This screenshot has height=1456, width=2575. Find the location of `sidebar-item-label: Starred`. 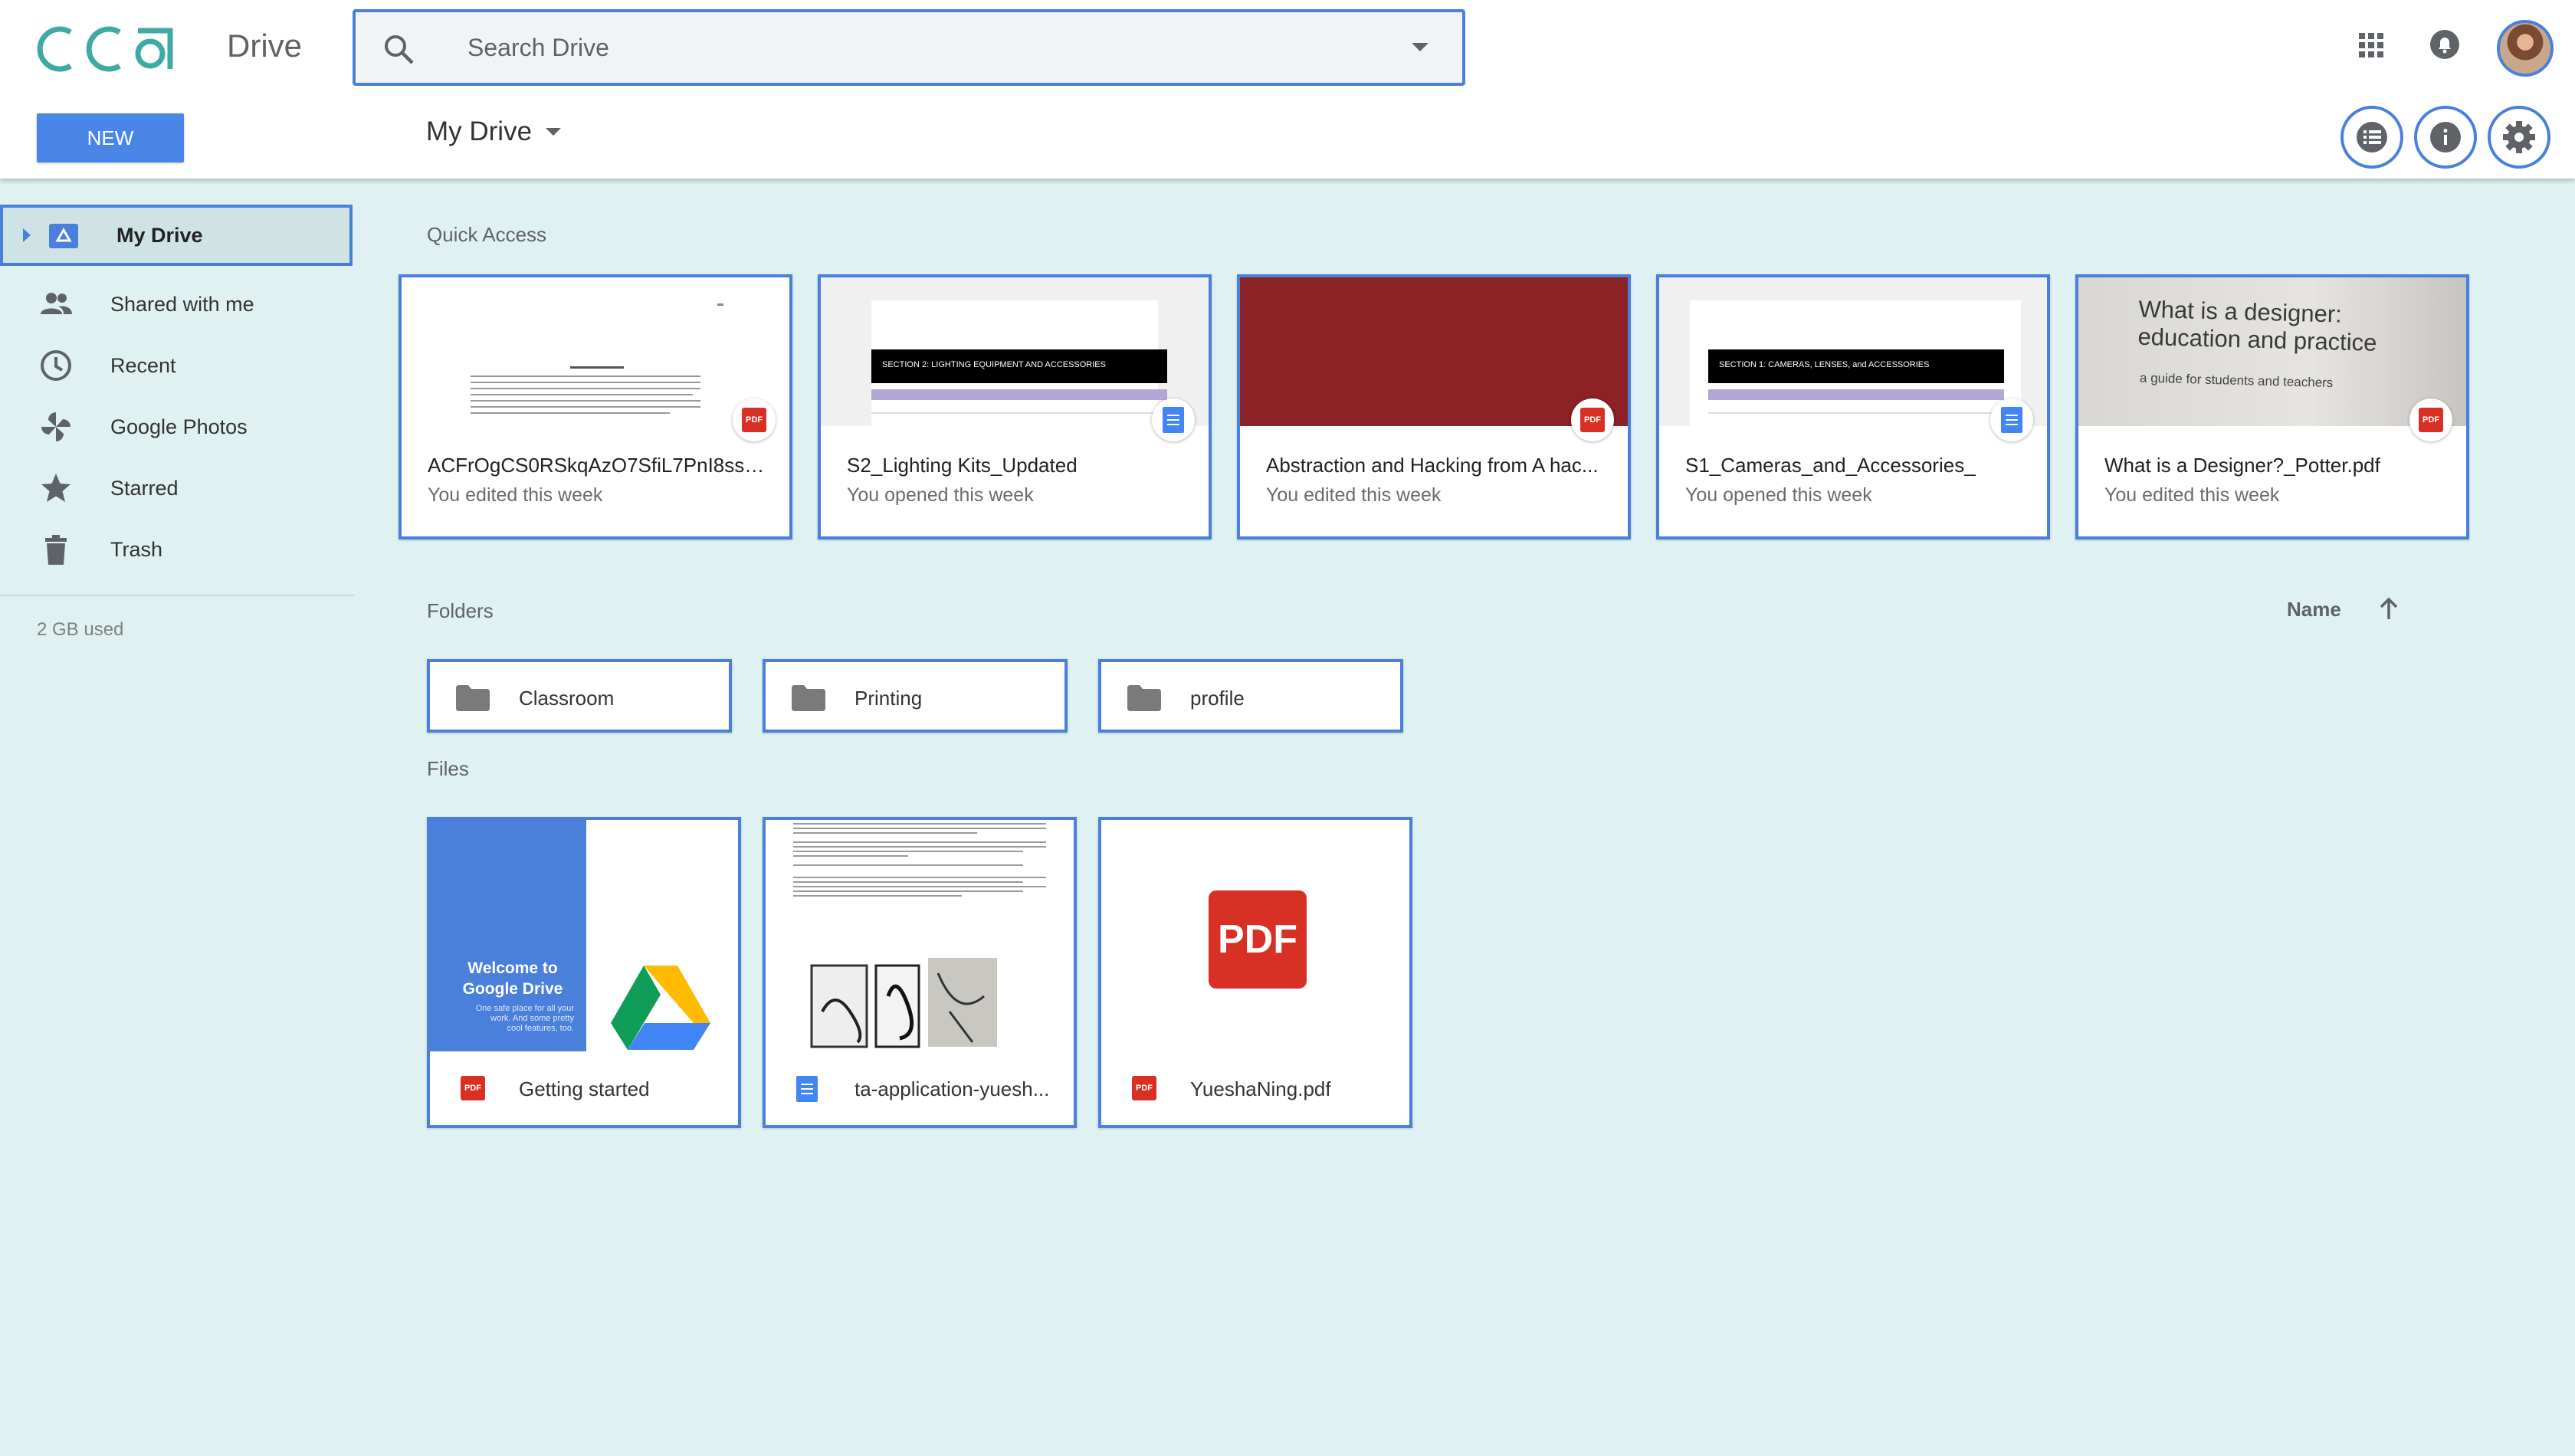

sidebar-item-label: Starred is located at coordinates (144, 488).